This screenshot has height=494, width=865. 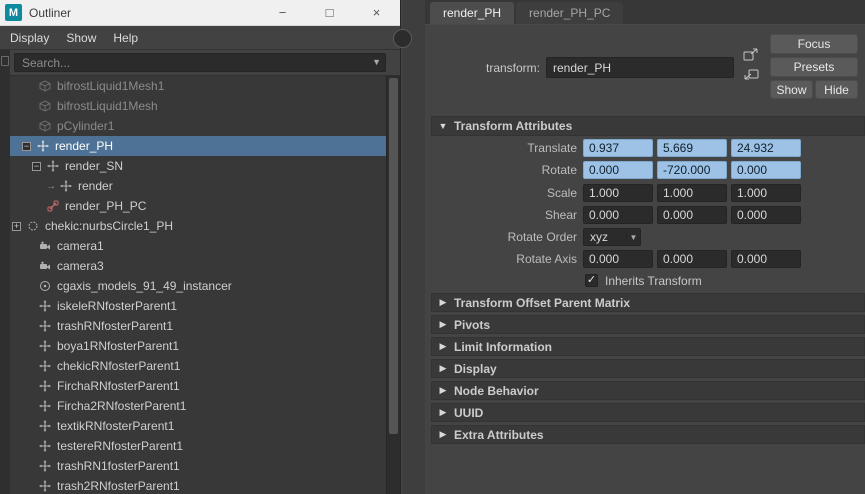 What do you see at coordinates (198, 426) in the screenshot?
I see `tree-item-textikRNfosterParent1: textikRNfosterParent1` at bounding box center [198, 426].